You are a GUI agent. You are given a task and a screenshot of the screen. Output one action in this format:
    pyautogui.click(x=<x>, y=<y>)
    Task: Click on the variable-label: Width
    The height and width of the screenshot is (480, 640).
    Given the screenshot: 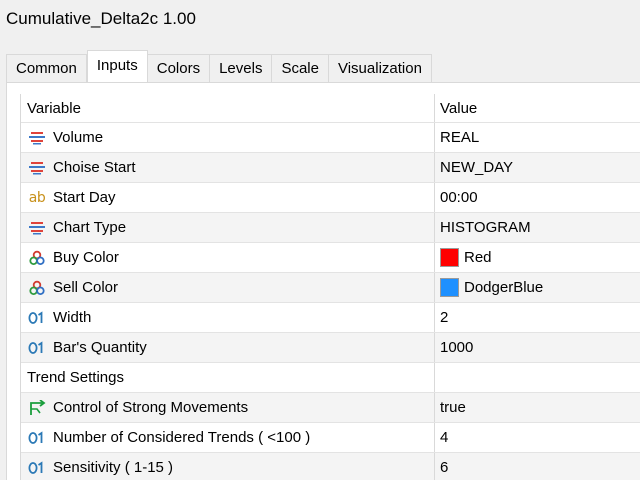 What is the action you would take?
    pyautogui.click(x=72, y=317)
    